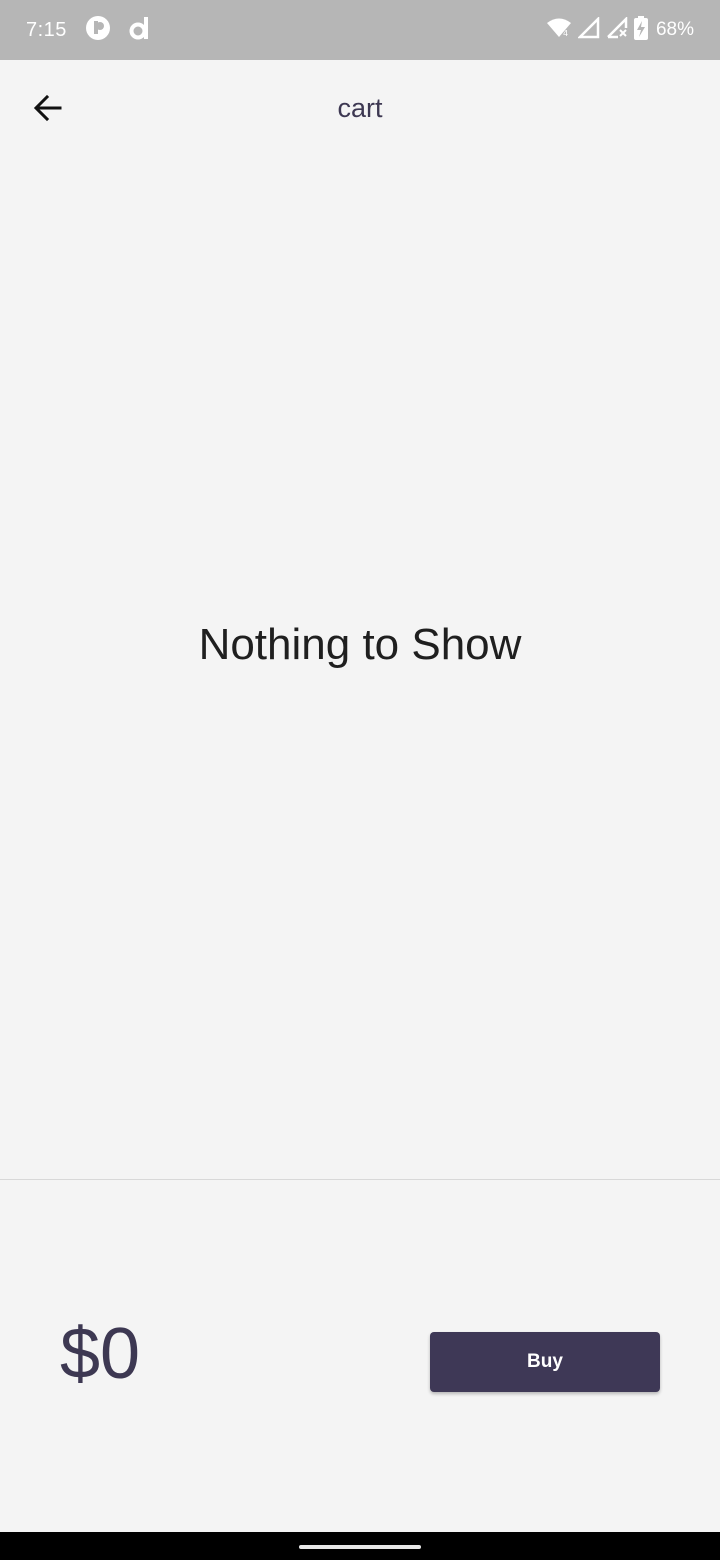 The width and height of the screenshot is (720, 1560). What do you see at coordinates (360, 30) in the screenshot?
I see `status-bar: 7:15 4 68%` at bounding box center [360, 30].